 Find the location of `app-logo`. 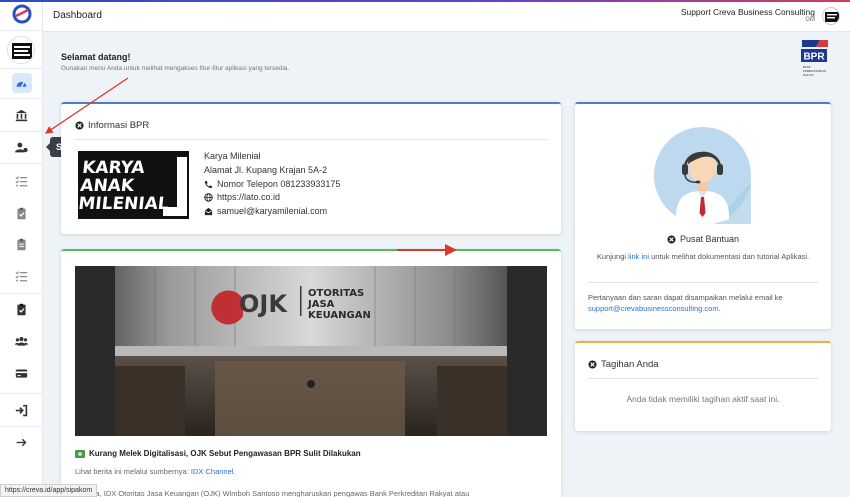

app-logo is located at coordinates (22, 14).